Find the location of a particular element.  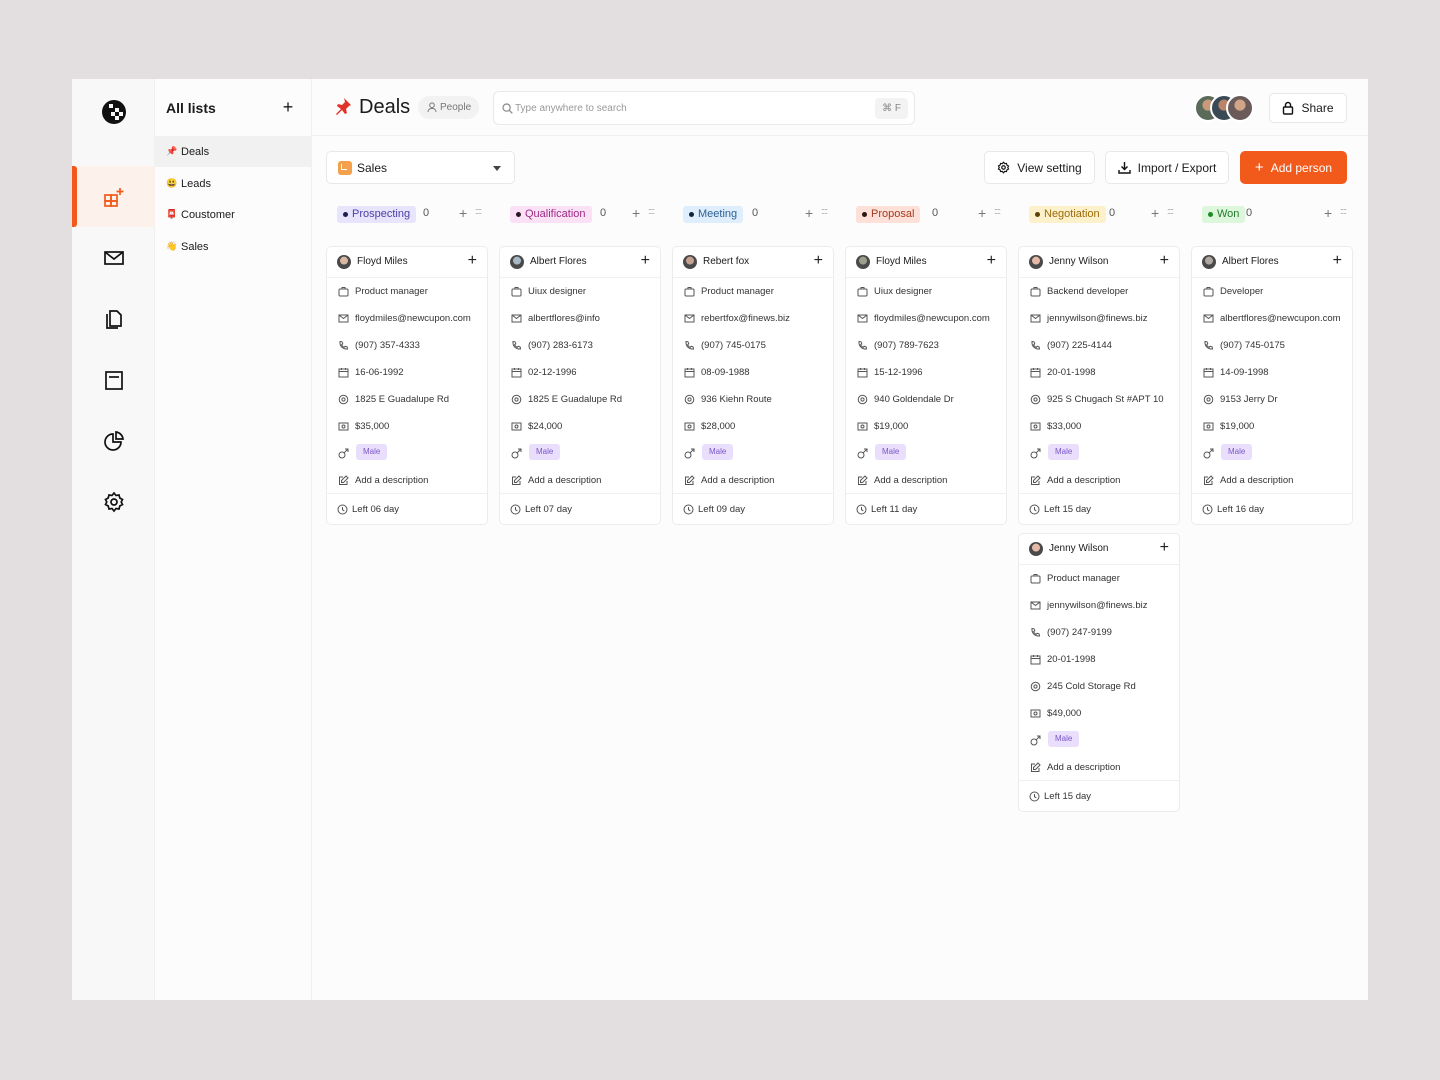

card-field-phone: (907) 247-9199 is located at coordinates (1099, 632).